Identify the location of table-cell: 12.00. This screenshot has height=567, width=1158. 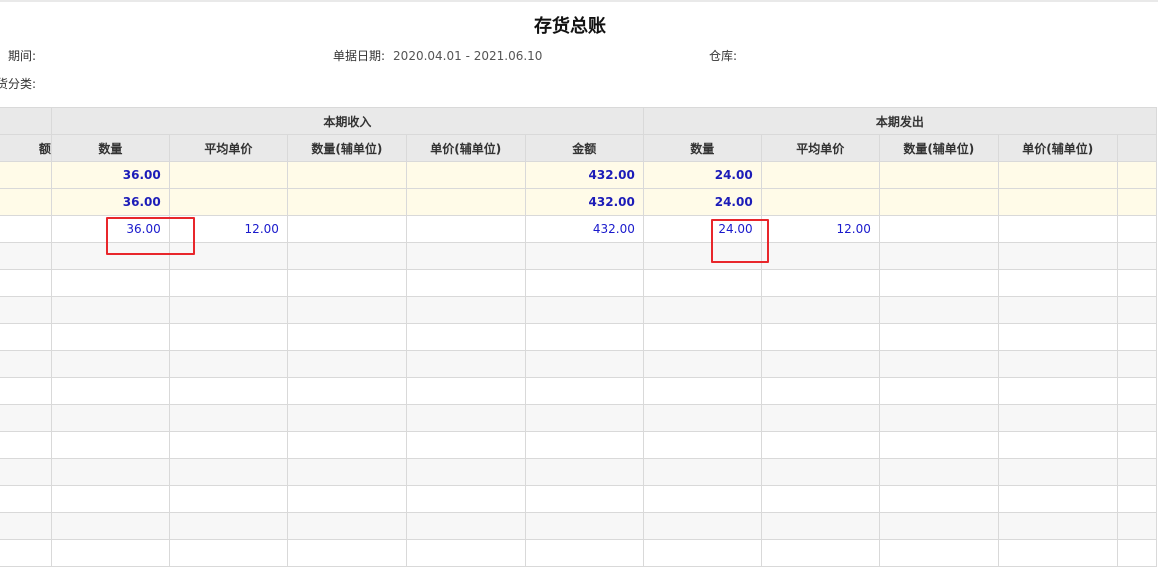
(820, 229).